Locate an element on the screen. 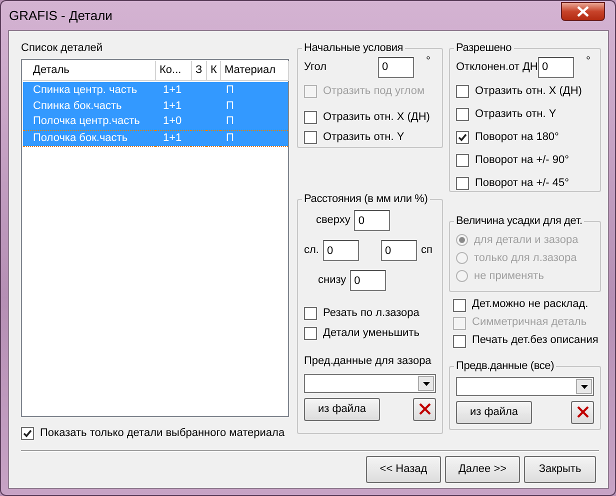 This screenshot has height=496, width=616. group-title: Расстояния (в мм или %) is located at coordinates (366, 199).